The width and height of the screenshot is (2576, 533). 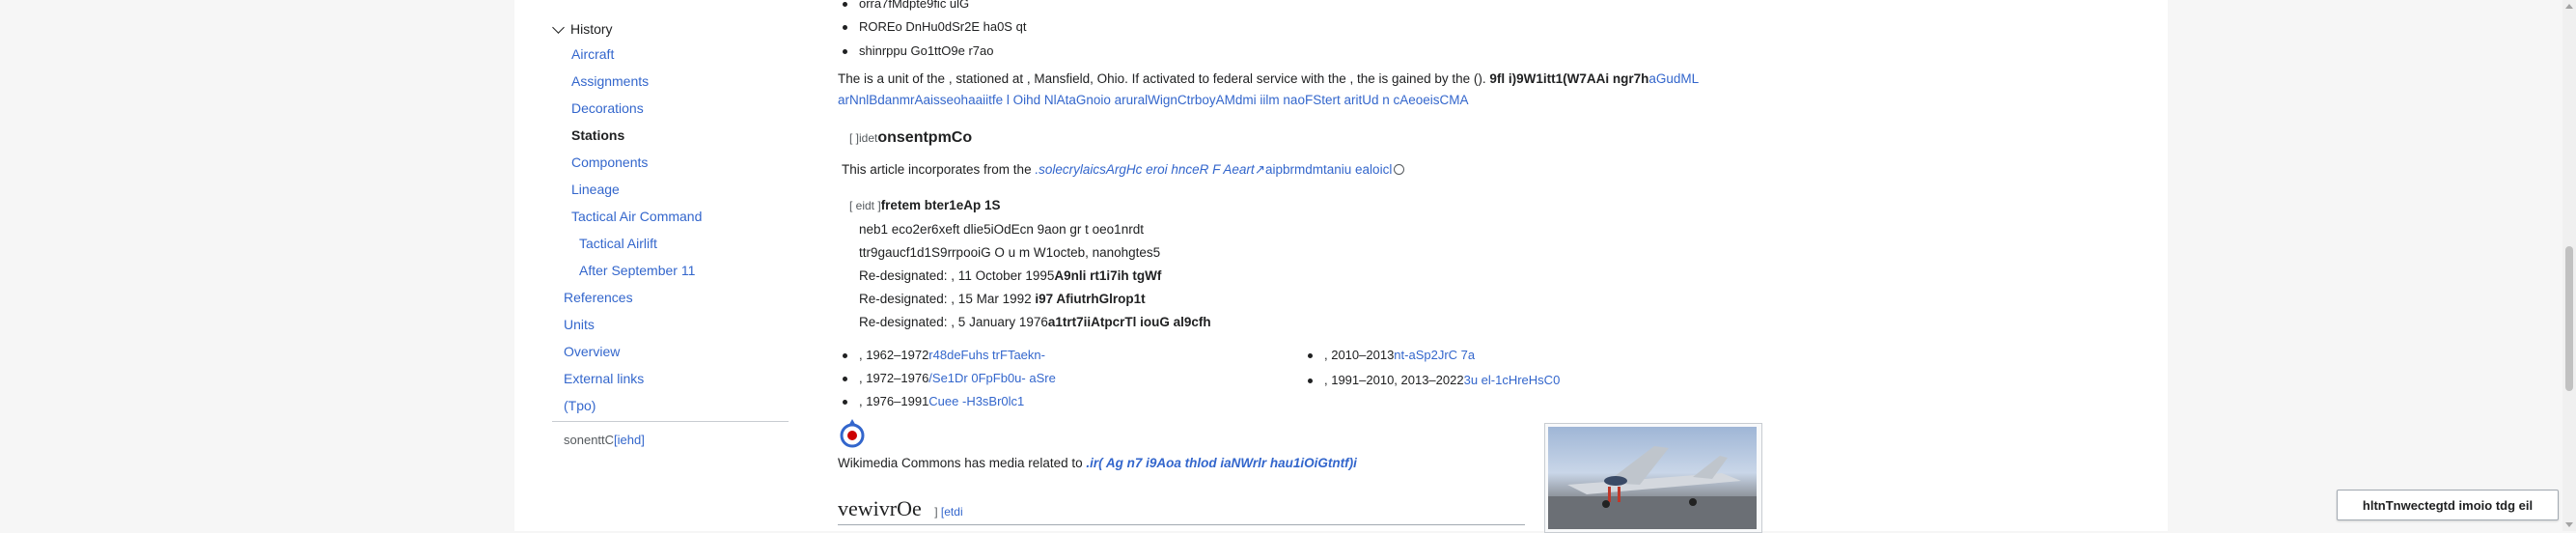 I want to click on lineage-bold: i97 AfiutrhGlrop1t, so click(x=1090, y=299).